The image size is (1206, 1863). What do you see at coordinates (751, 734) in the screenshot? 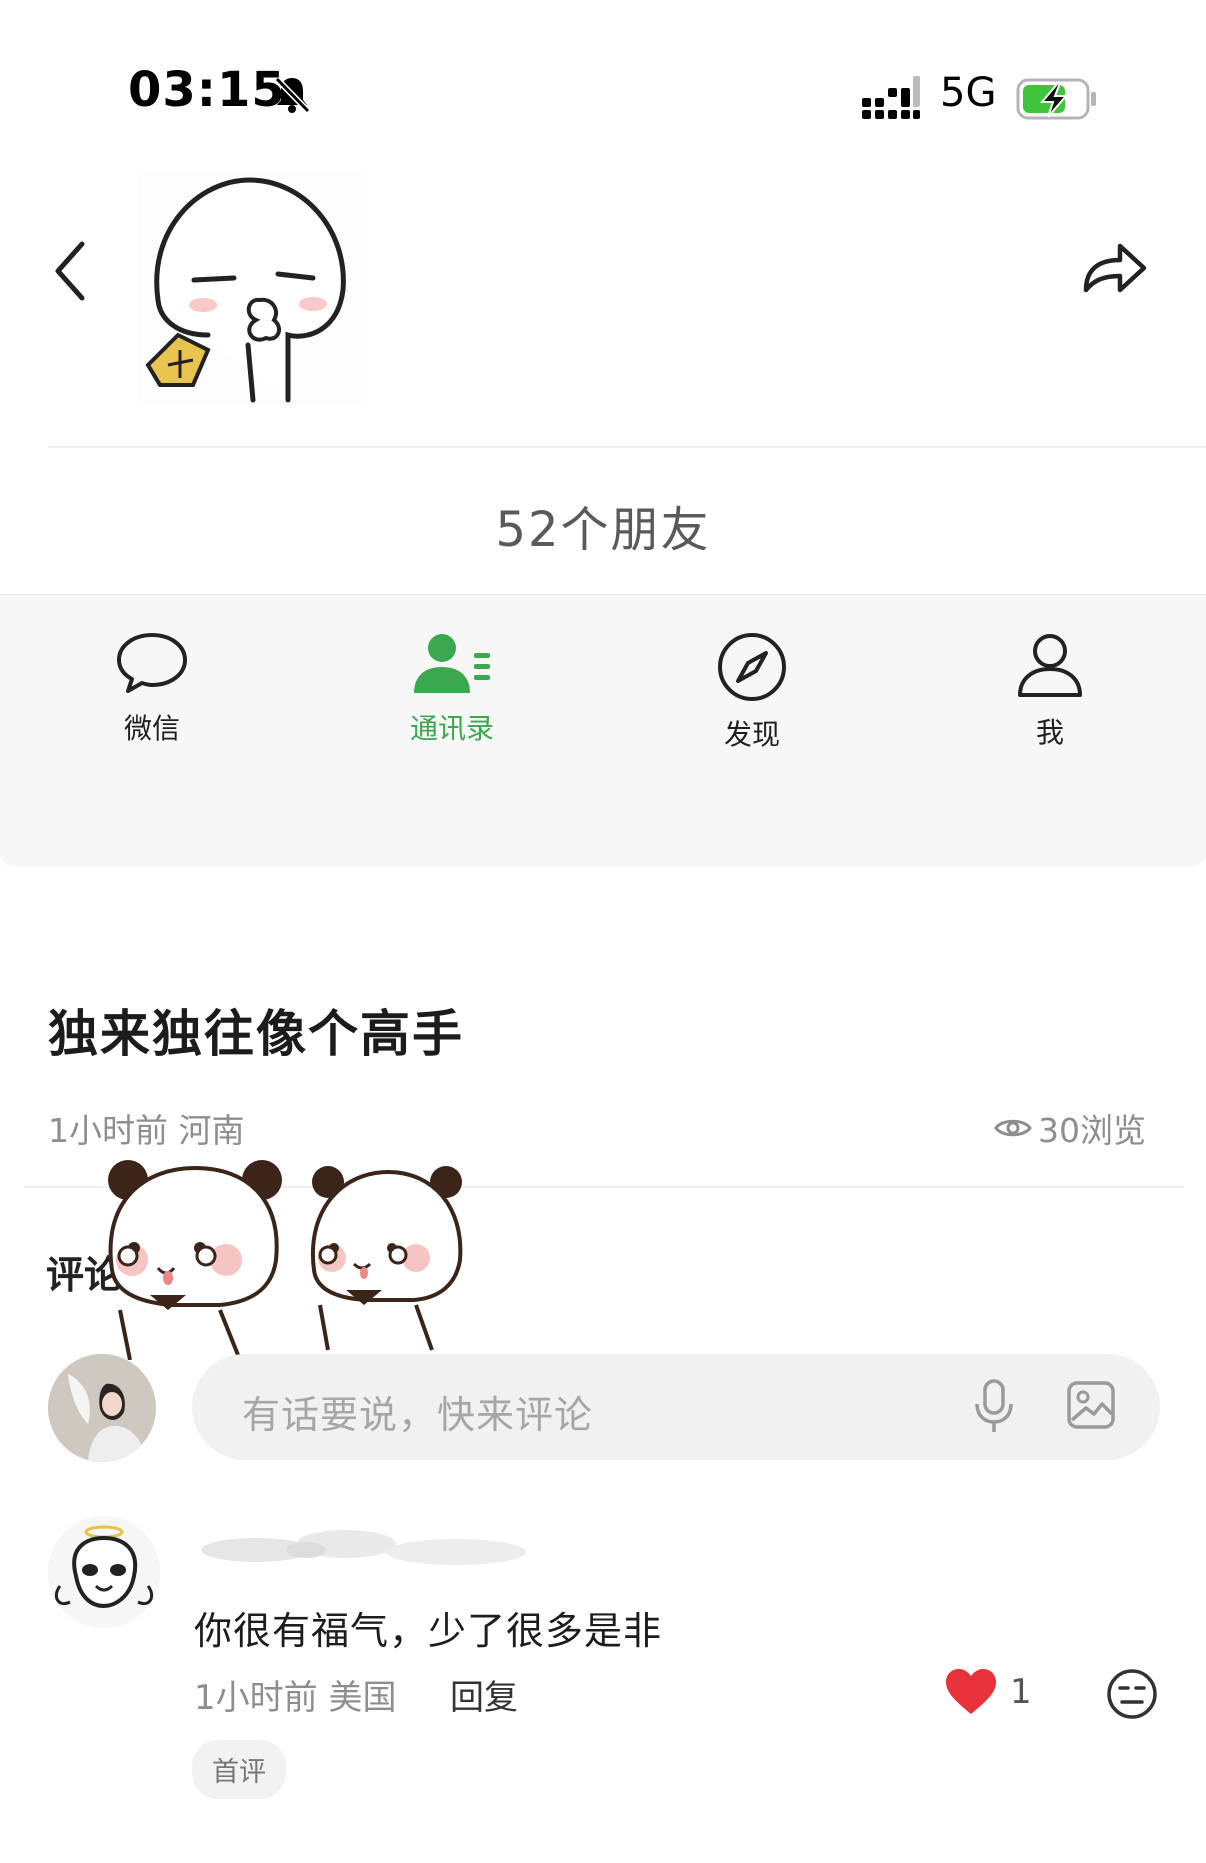
I see `tab-label: 发现` at bounding box center [751, 734].